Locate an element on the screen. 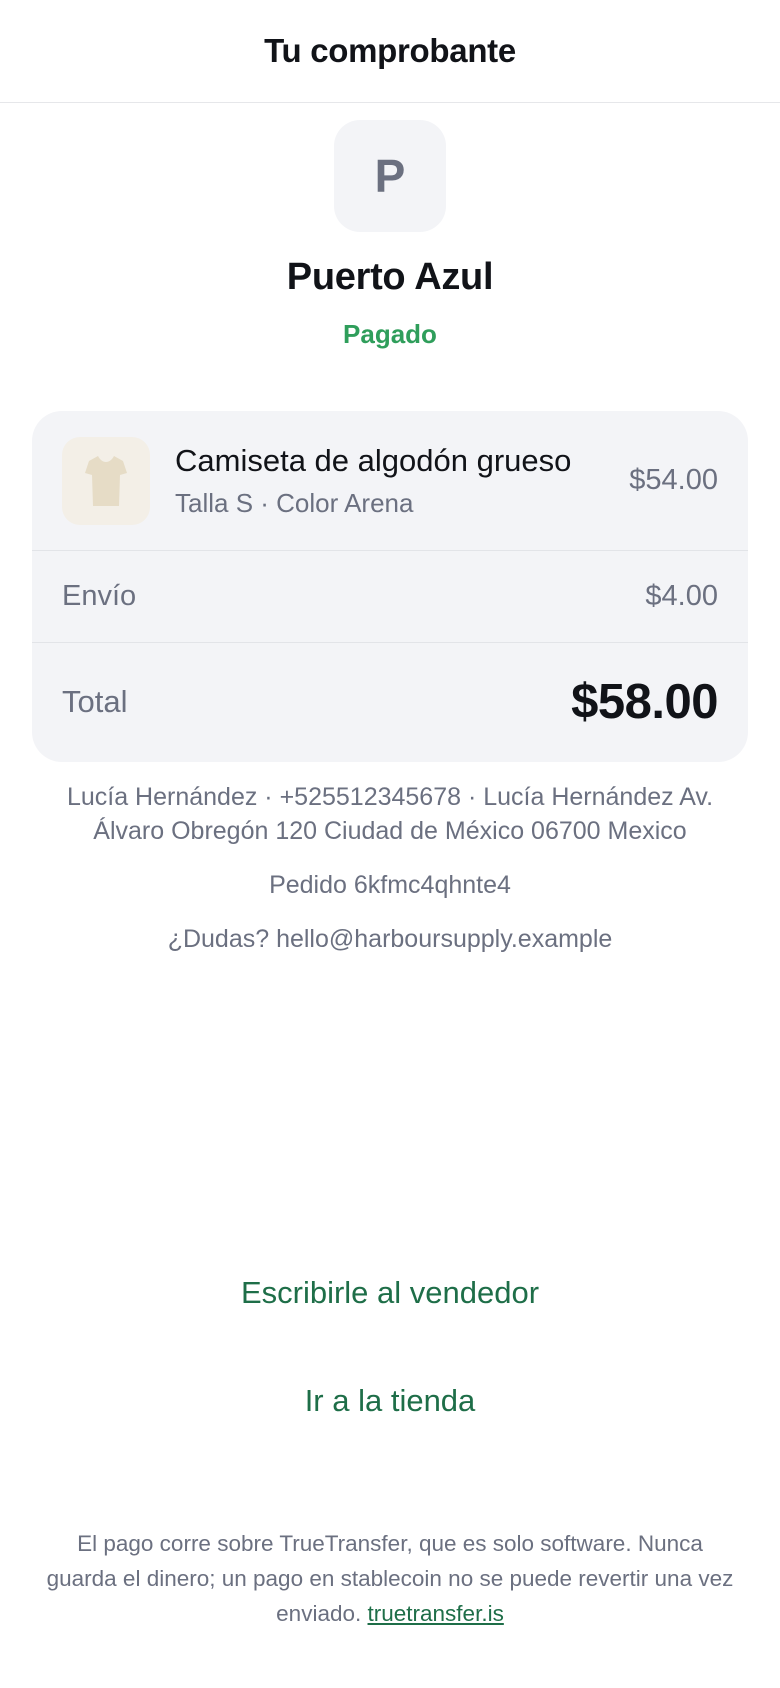 This screenshot has height=1688, width=780. shipping-row: Envío $4.00 is located at coordinates (390, 597).